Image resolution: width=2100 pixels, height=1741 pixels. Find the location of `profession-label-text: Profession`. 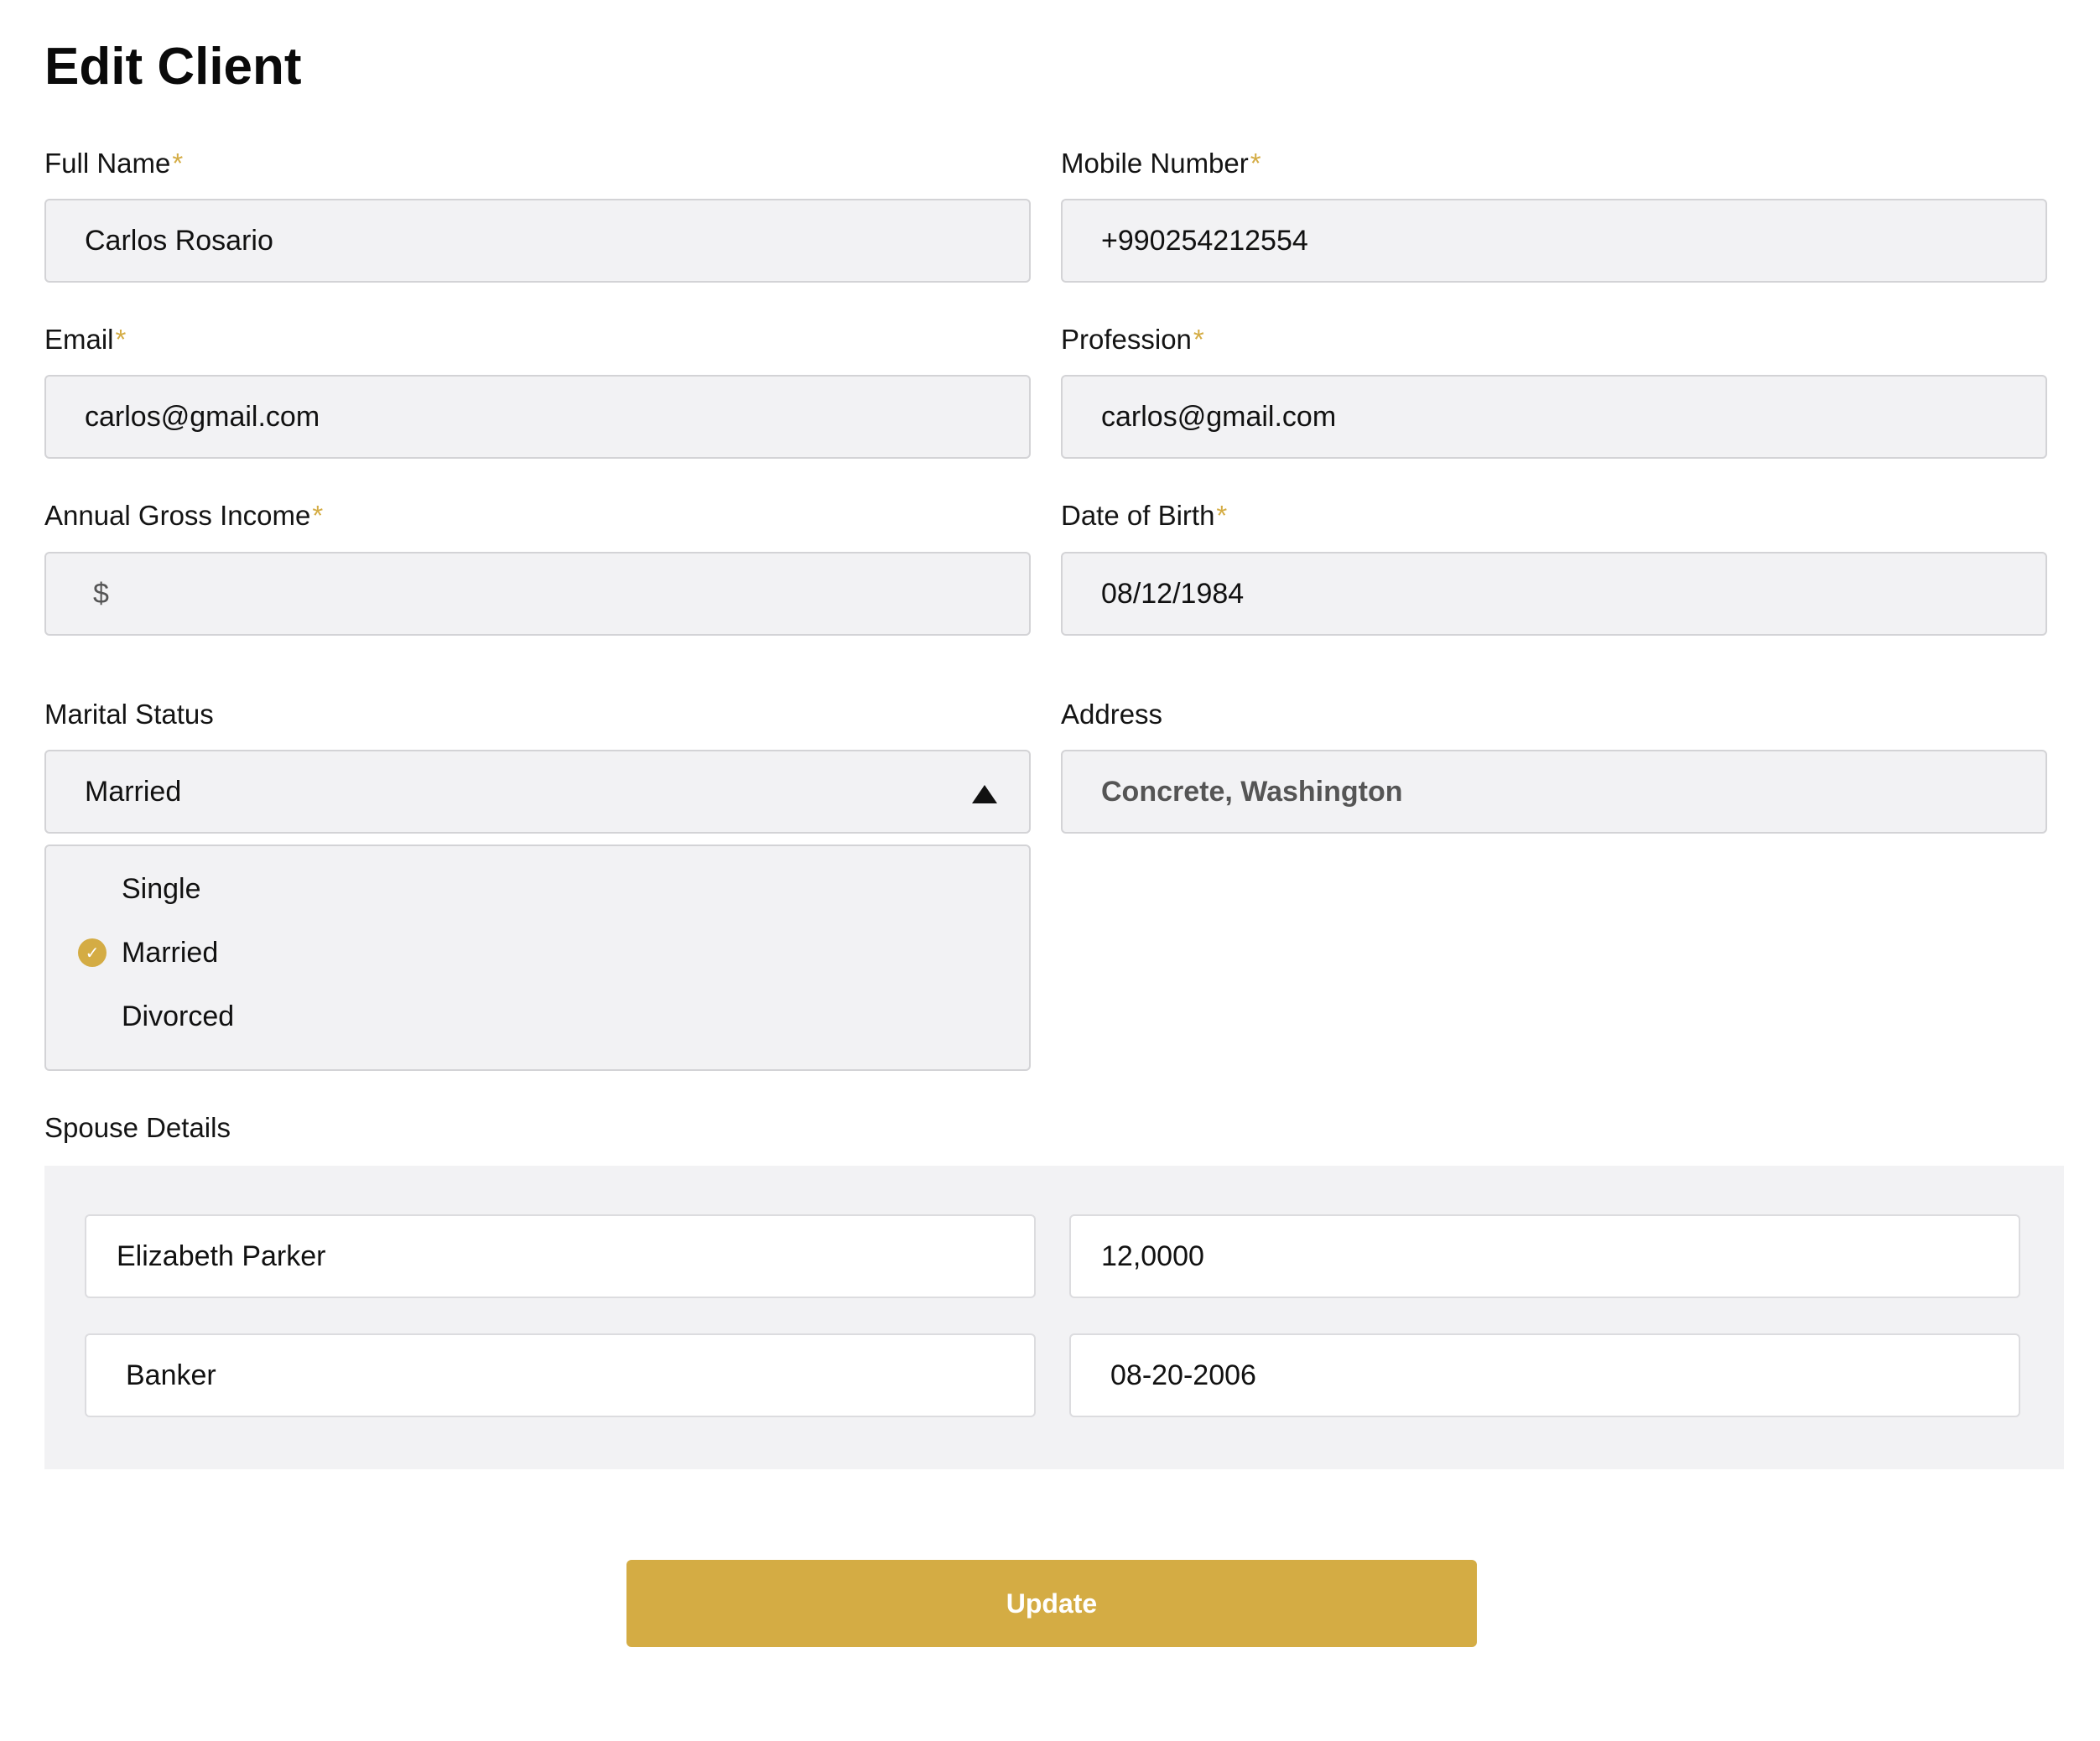

profession-label-text: Profession is located at coordinates (1126, 339).